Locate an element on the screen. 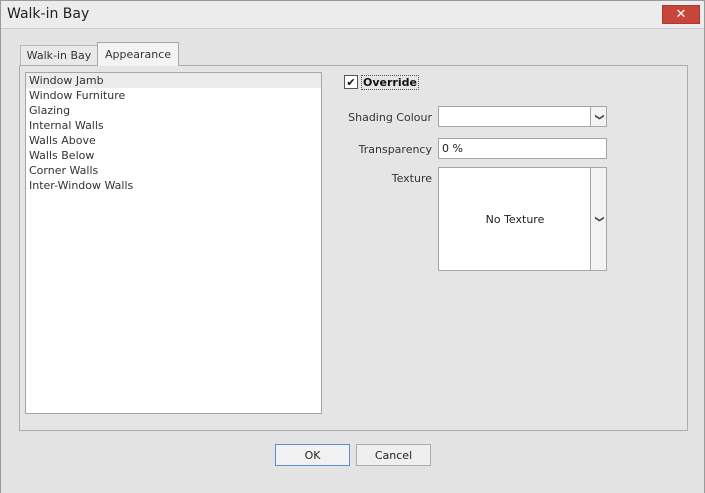 The width and height of the screenshot is (705, 493). close-button: ✕ is located at coordinates (681, 14).